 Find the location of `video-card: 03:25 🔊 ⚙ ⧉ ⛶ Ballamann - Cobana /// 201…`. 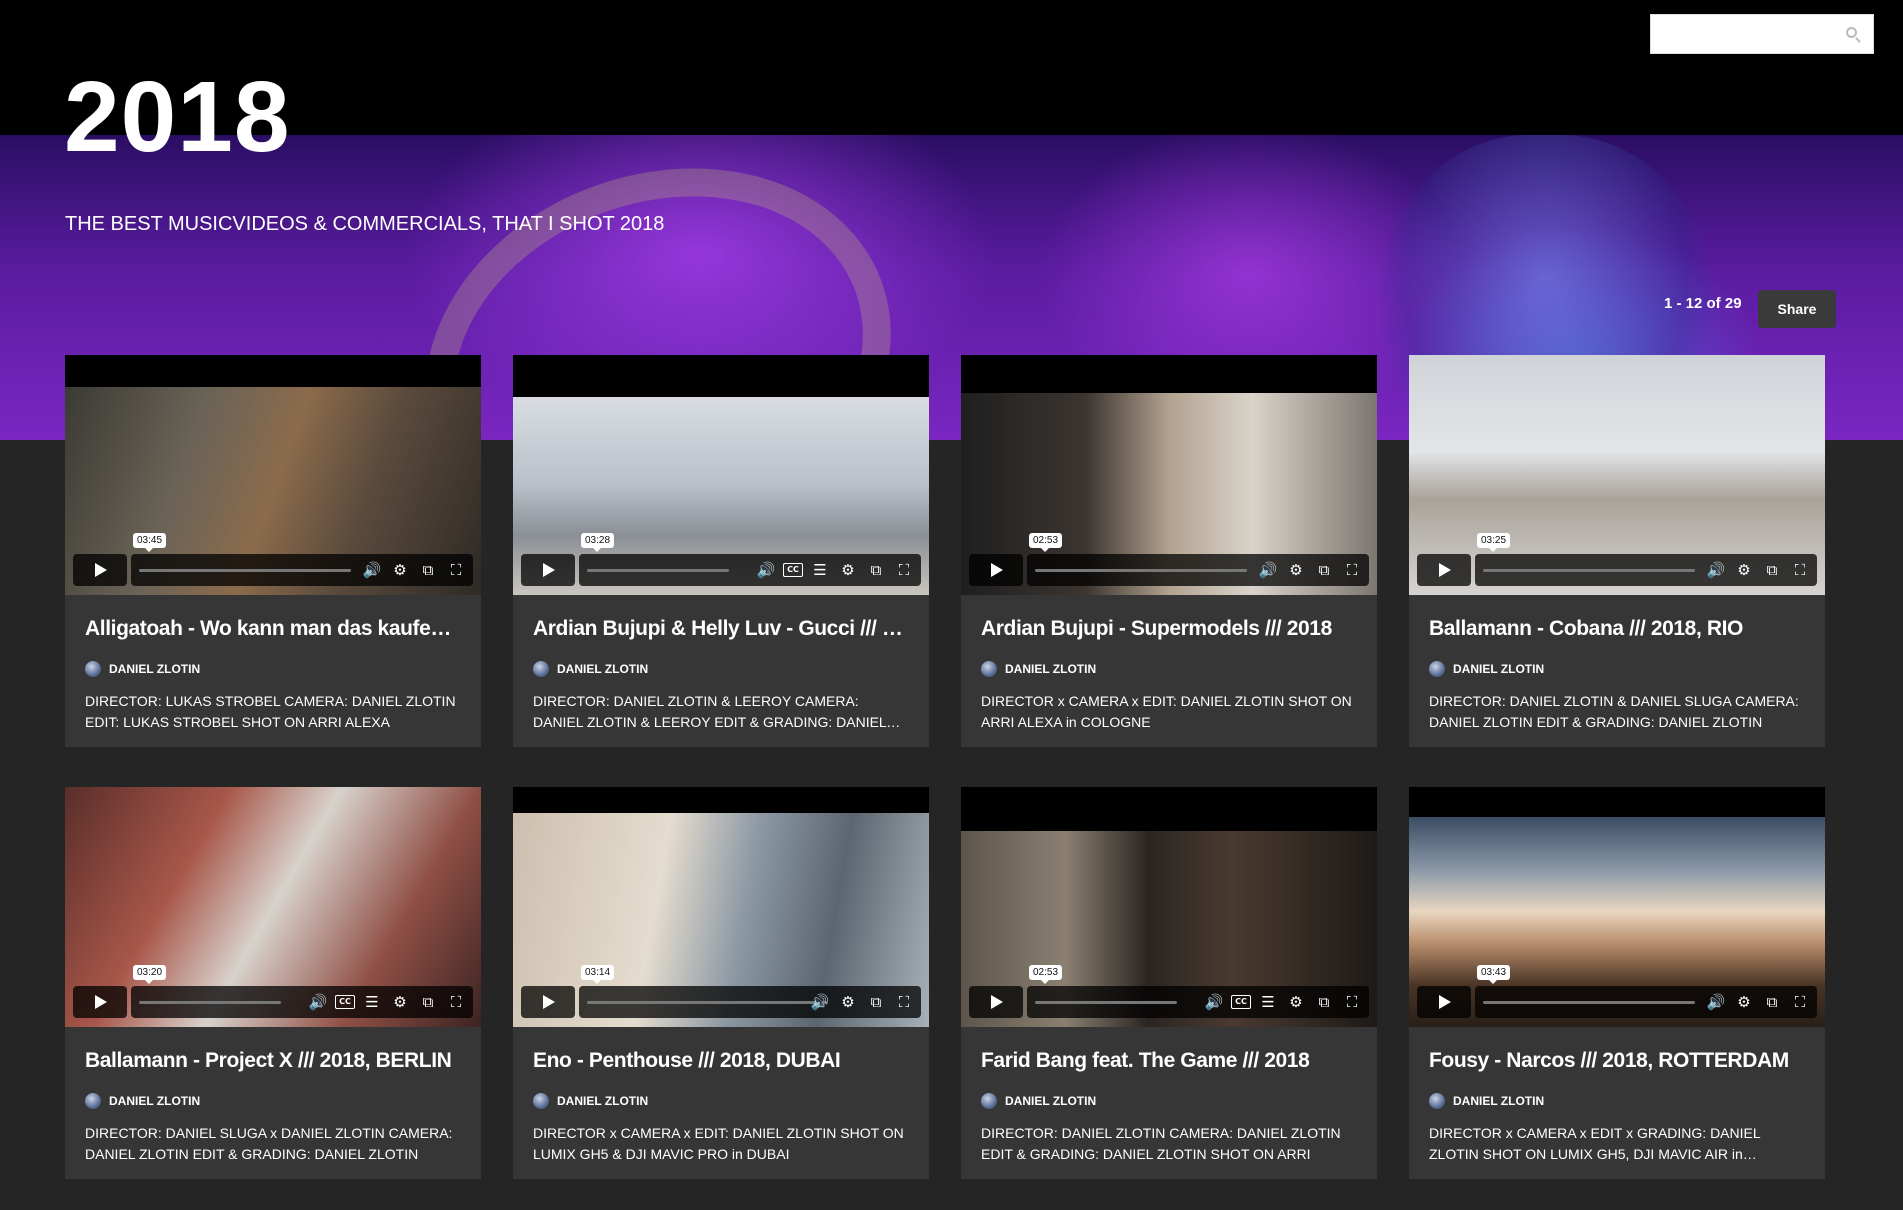

video-card: 03:25 🔊 ⚙ ⧉ ⛶ Ballamann - Cobana /// 201… is located at coordinates (1617, 551).